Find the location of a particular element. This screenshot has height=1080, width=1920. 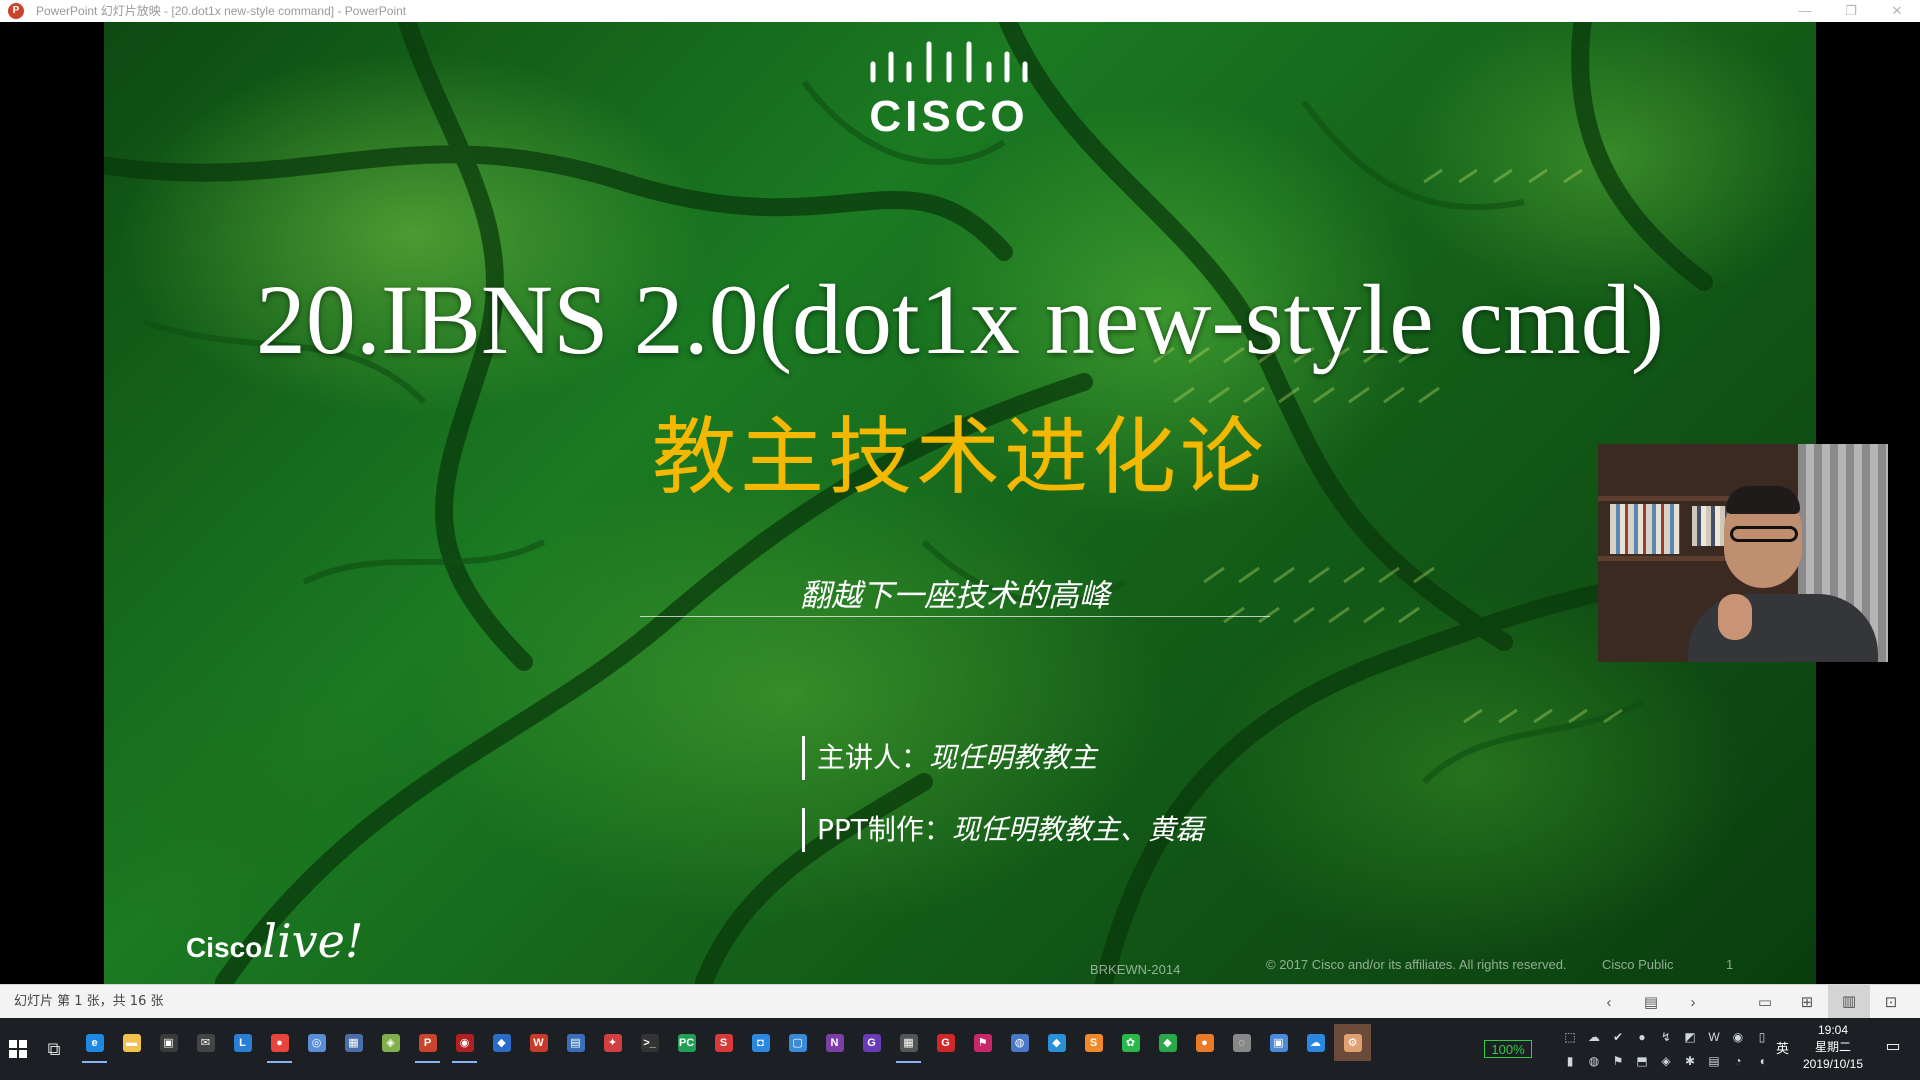

edge-taskbar-button: e is located at coordinates (94, 1043).